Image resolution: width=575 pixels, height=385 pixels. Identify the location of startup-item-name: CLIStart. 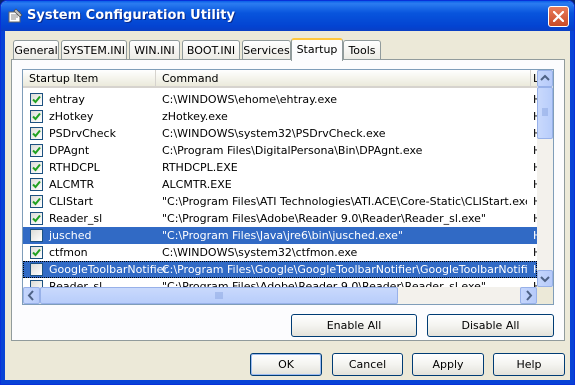
(71, 201).